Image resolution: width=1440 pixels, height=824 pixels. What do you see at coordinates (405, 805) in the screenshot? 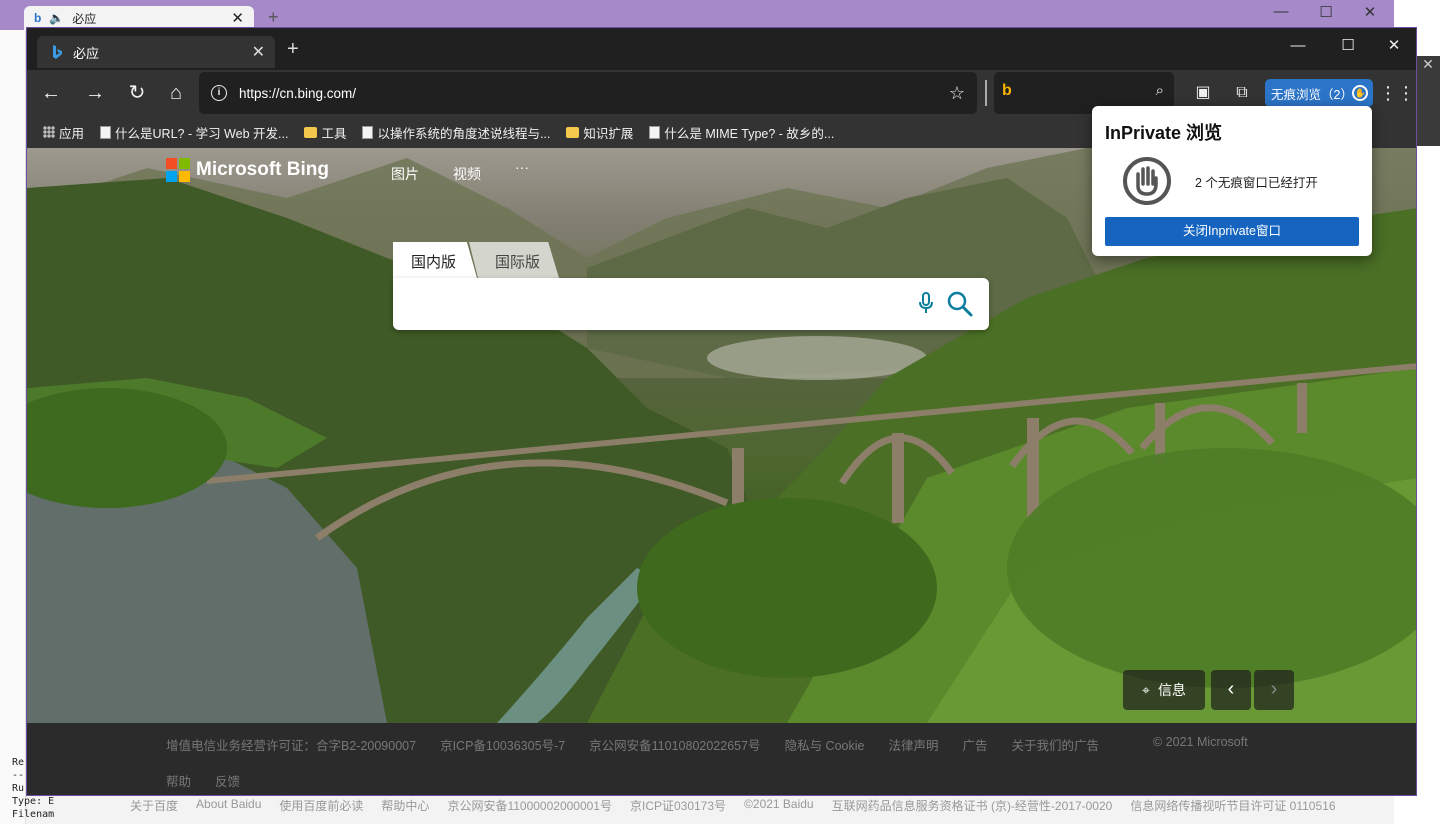
I see `baidu-footer-link: 帮助中心` at bounding box center [405, 805].